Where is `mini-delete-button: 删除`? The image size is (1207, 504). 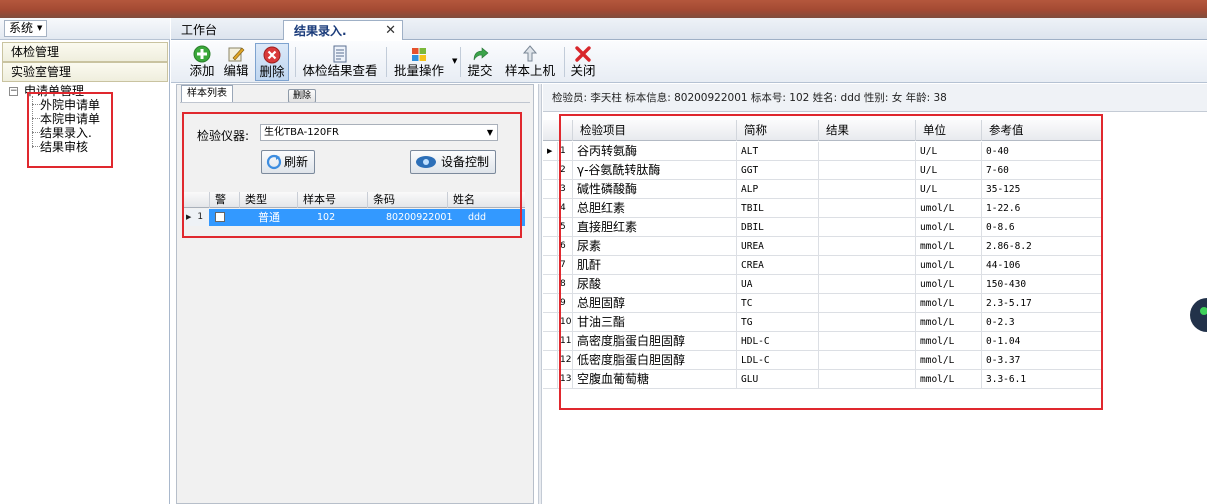
mini-delete-button: 删除 is located at coordinates (302, 96).